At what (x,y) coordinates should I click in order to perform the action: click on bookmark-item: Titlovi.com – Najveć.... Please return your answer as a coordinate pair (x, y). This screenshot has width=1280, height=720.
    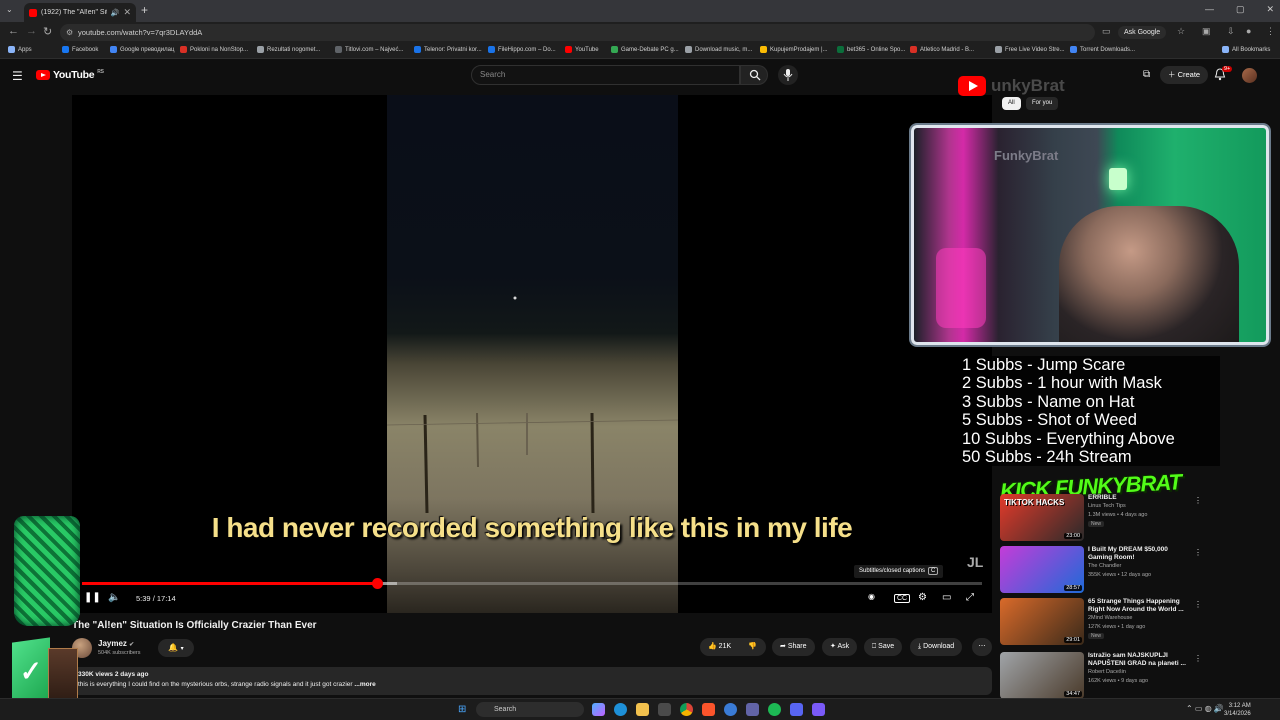
    Looking at the image, I should click on (369, 49).